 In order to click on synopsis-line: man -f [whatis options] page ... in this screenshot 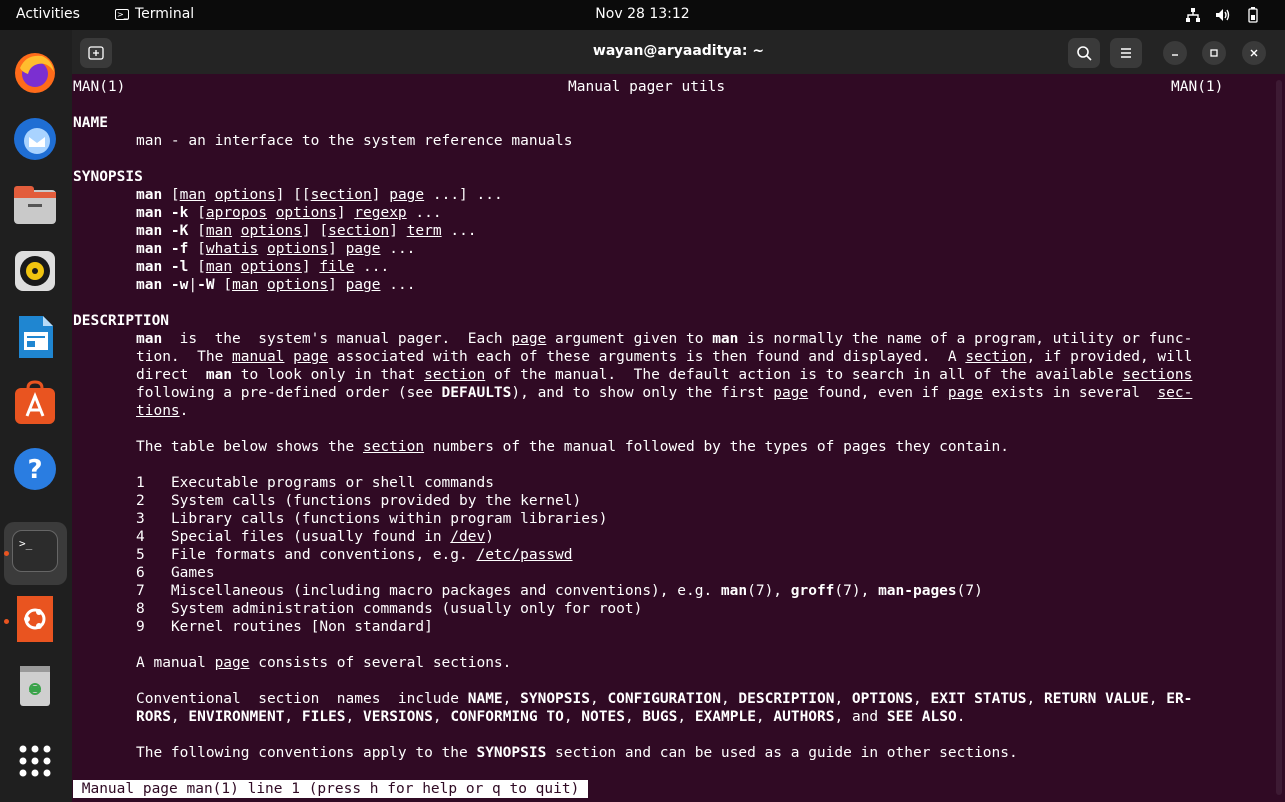, I will do `click(276, 249)`.